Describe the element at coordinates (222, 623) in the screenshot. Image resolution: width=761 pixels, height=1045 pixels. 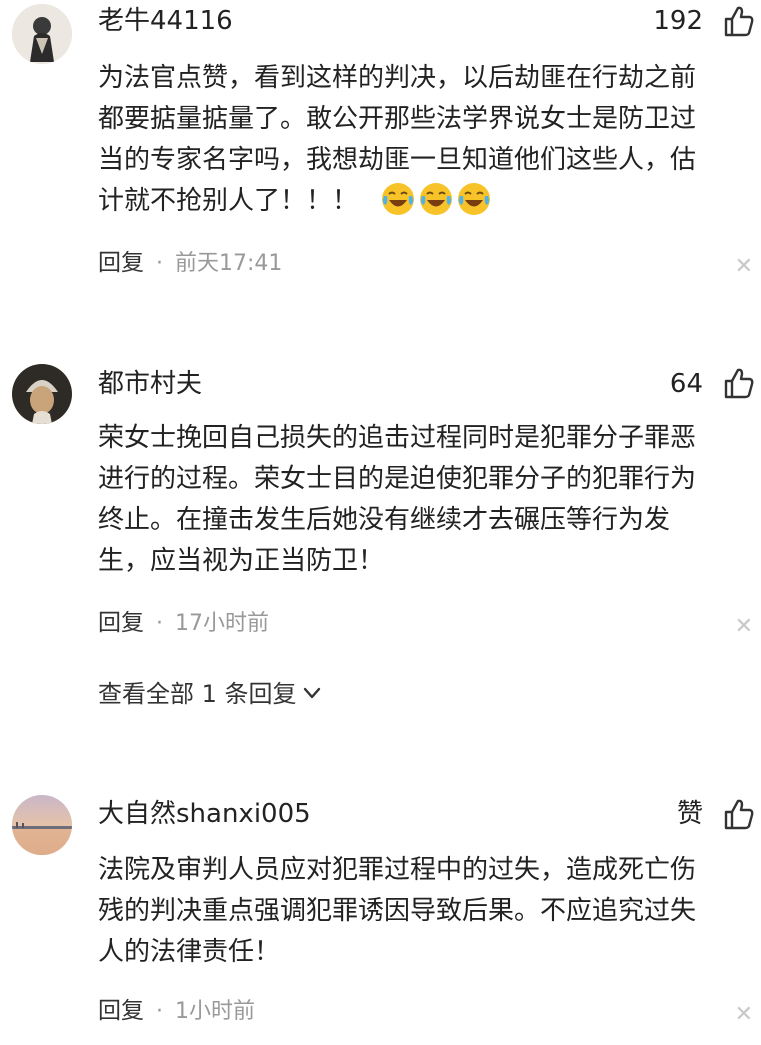
I see `timestamp: 17小时前` at that location.